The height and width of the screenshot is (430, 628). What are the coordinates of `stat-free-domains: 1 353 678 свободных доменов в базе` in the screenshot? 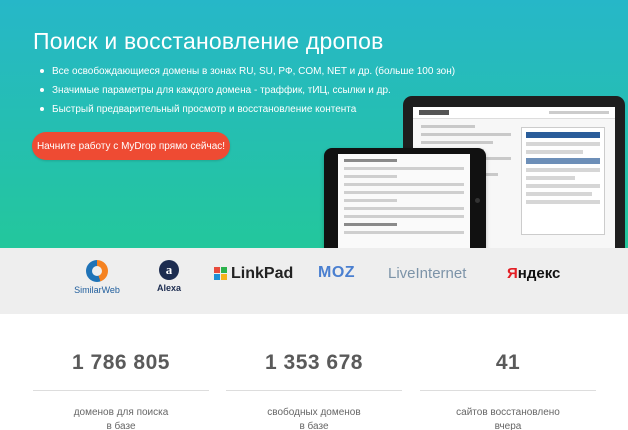 It's located at (314, 372).